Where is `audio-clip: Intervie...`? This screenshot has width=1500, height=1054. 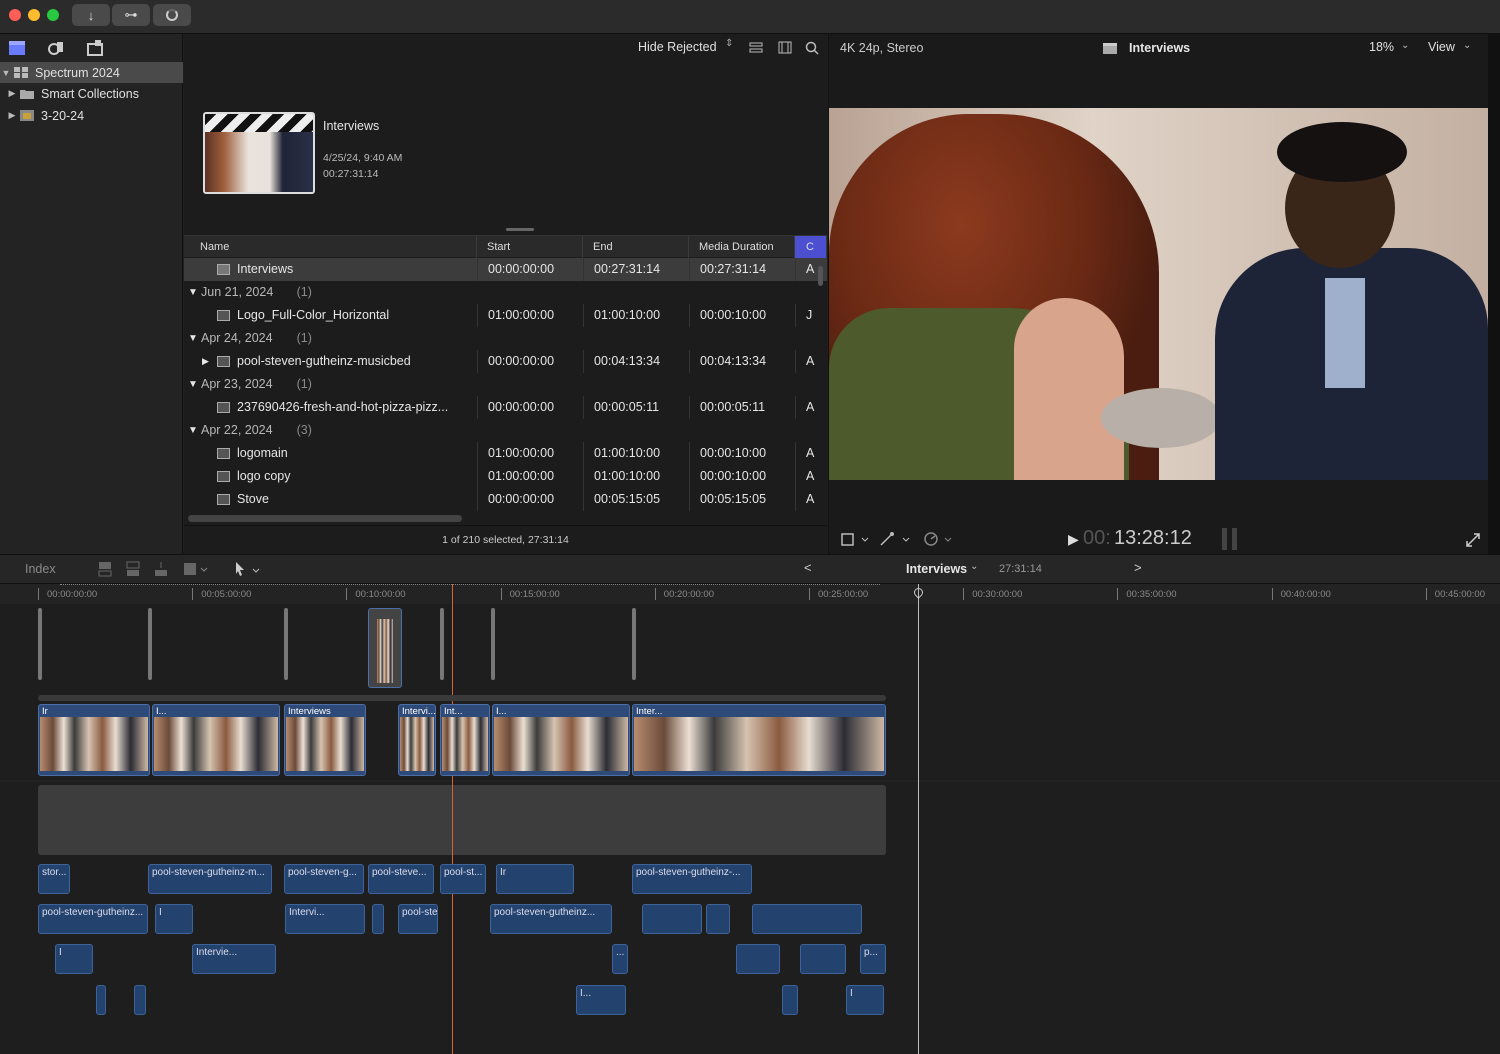 audio-clip: Intervie... is located at coordinates (234, 959).